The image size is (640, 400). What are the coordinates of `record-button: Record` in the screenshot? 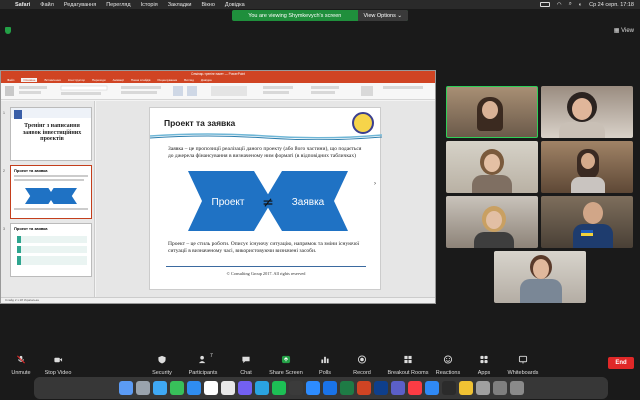 It's located at (362, 364).